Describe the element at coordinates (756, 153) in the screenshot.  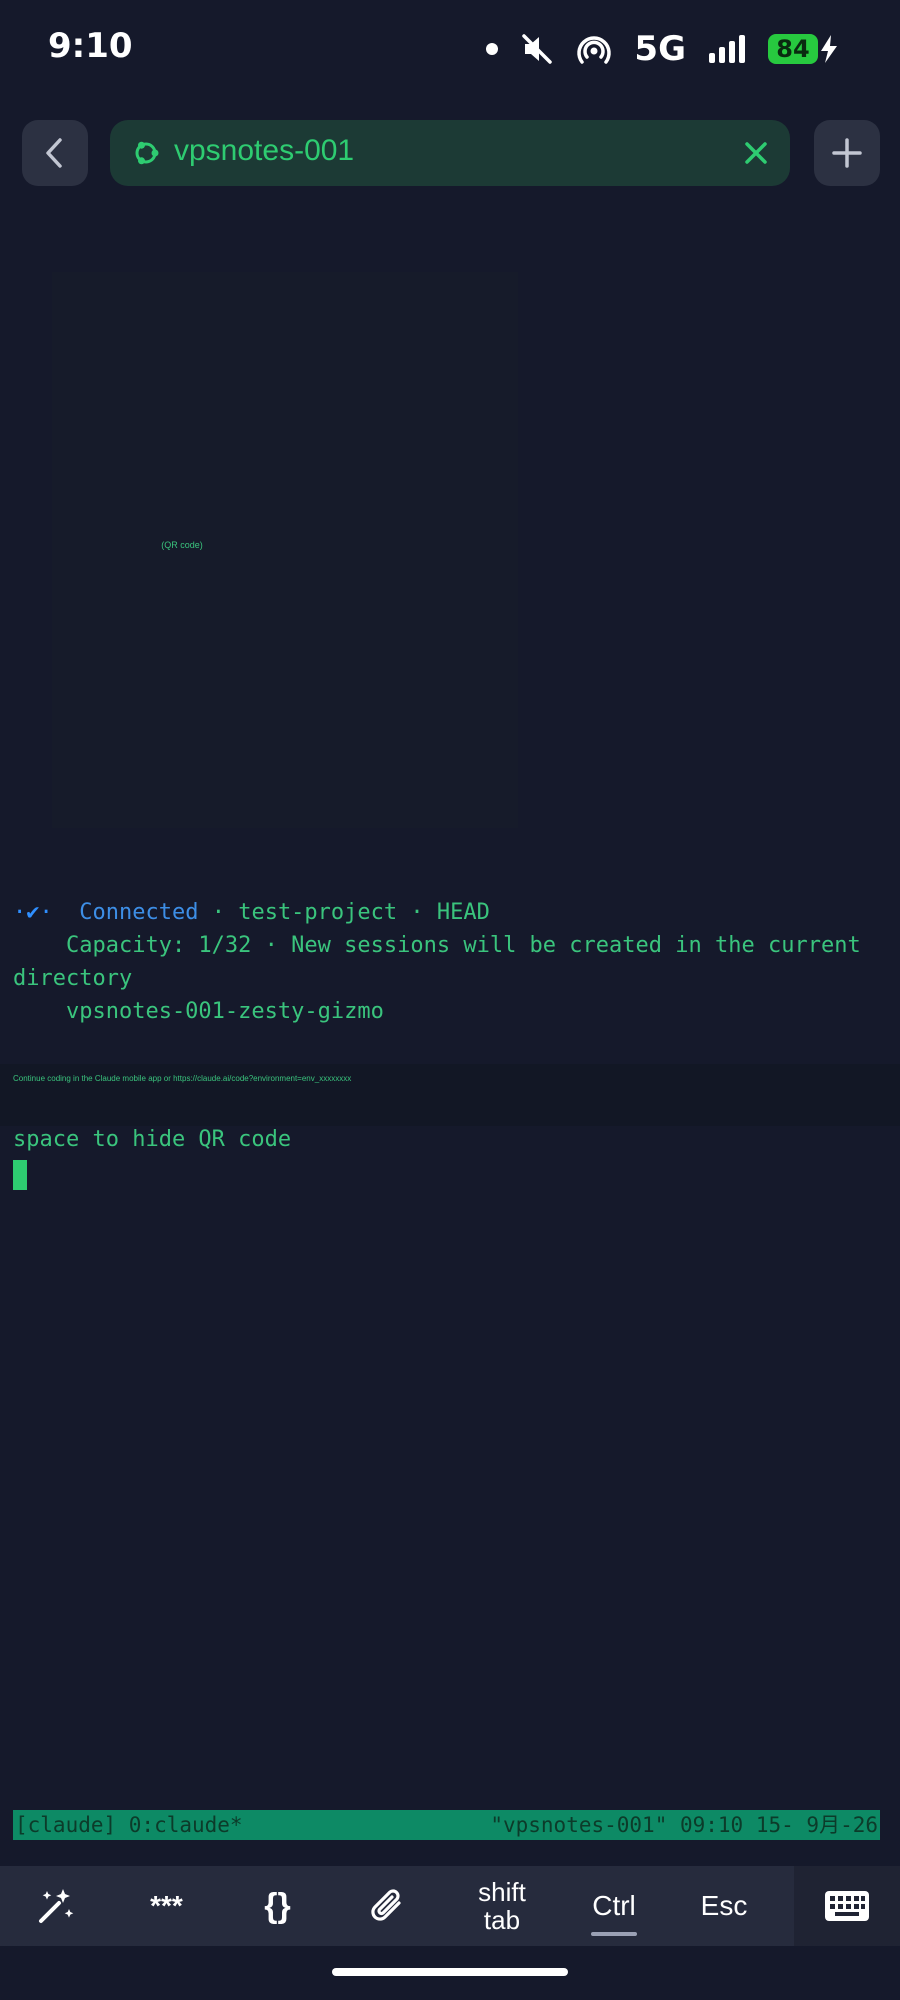
I see `close-icon` at that location.